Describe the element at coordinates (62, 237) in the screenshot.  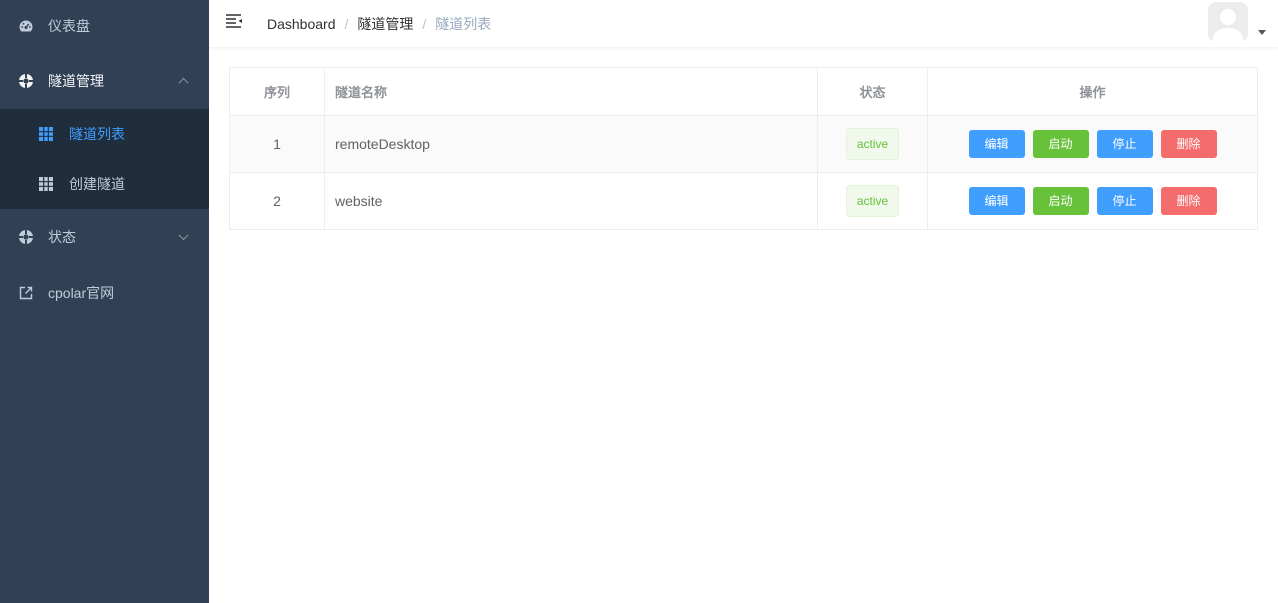
I see `sidebar-item-label: 状态` at that location.